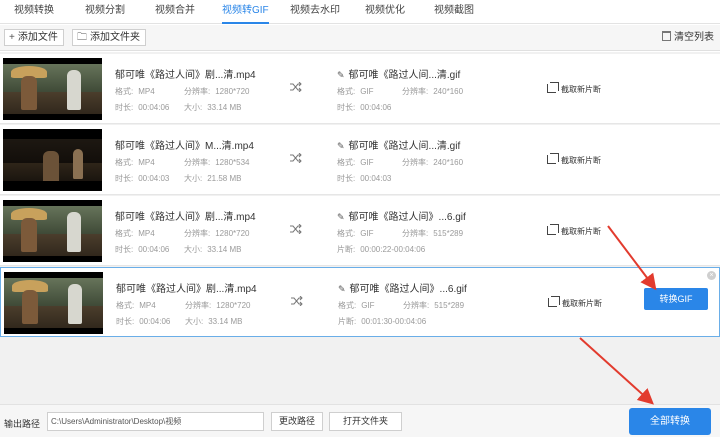  What do you see at coordinates (385, 12) in the screenshot?
I see `tab-video-optimize: 视频优化` at bounding box center [385, 12].